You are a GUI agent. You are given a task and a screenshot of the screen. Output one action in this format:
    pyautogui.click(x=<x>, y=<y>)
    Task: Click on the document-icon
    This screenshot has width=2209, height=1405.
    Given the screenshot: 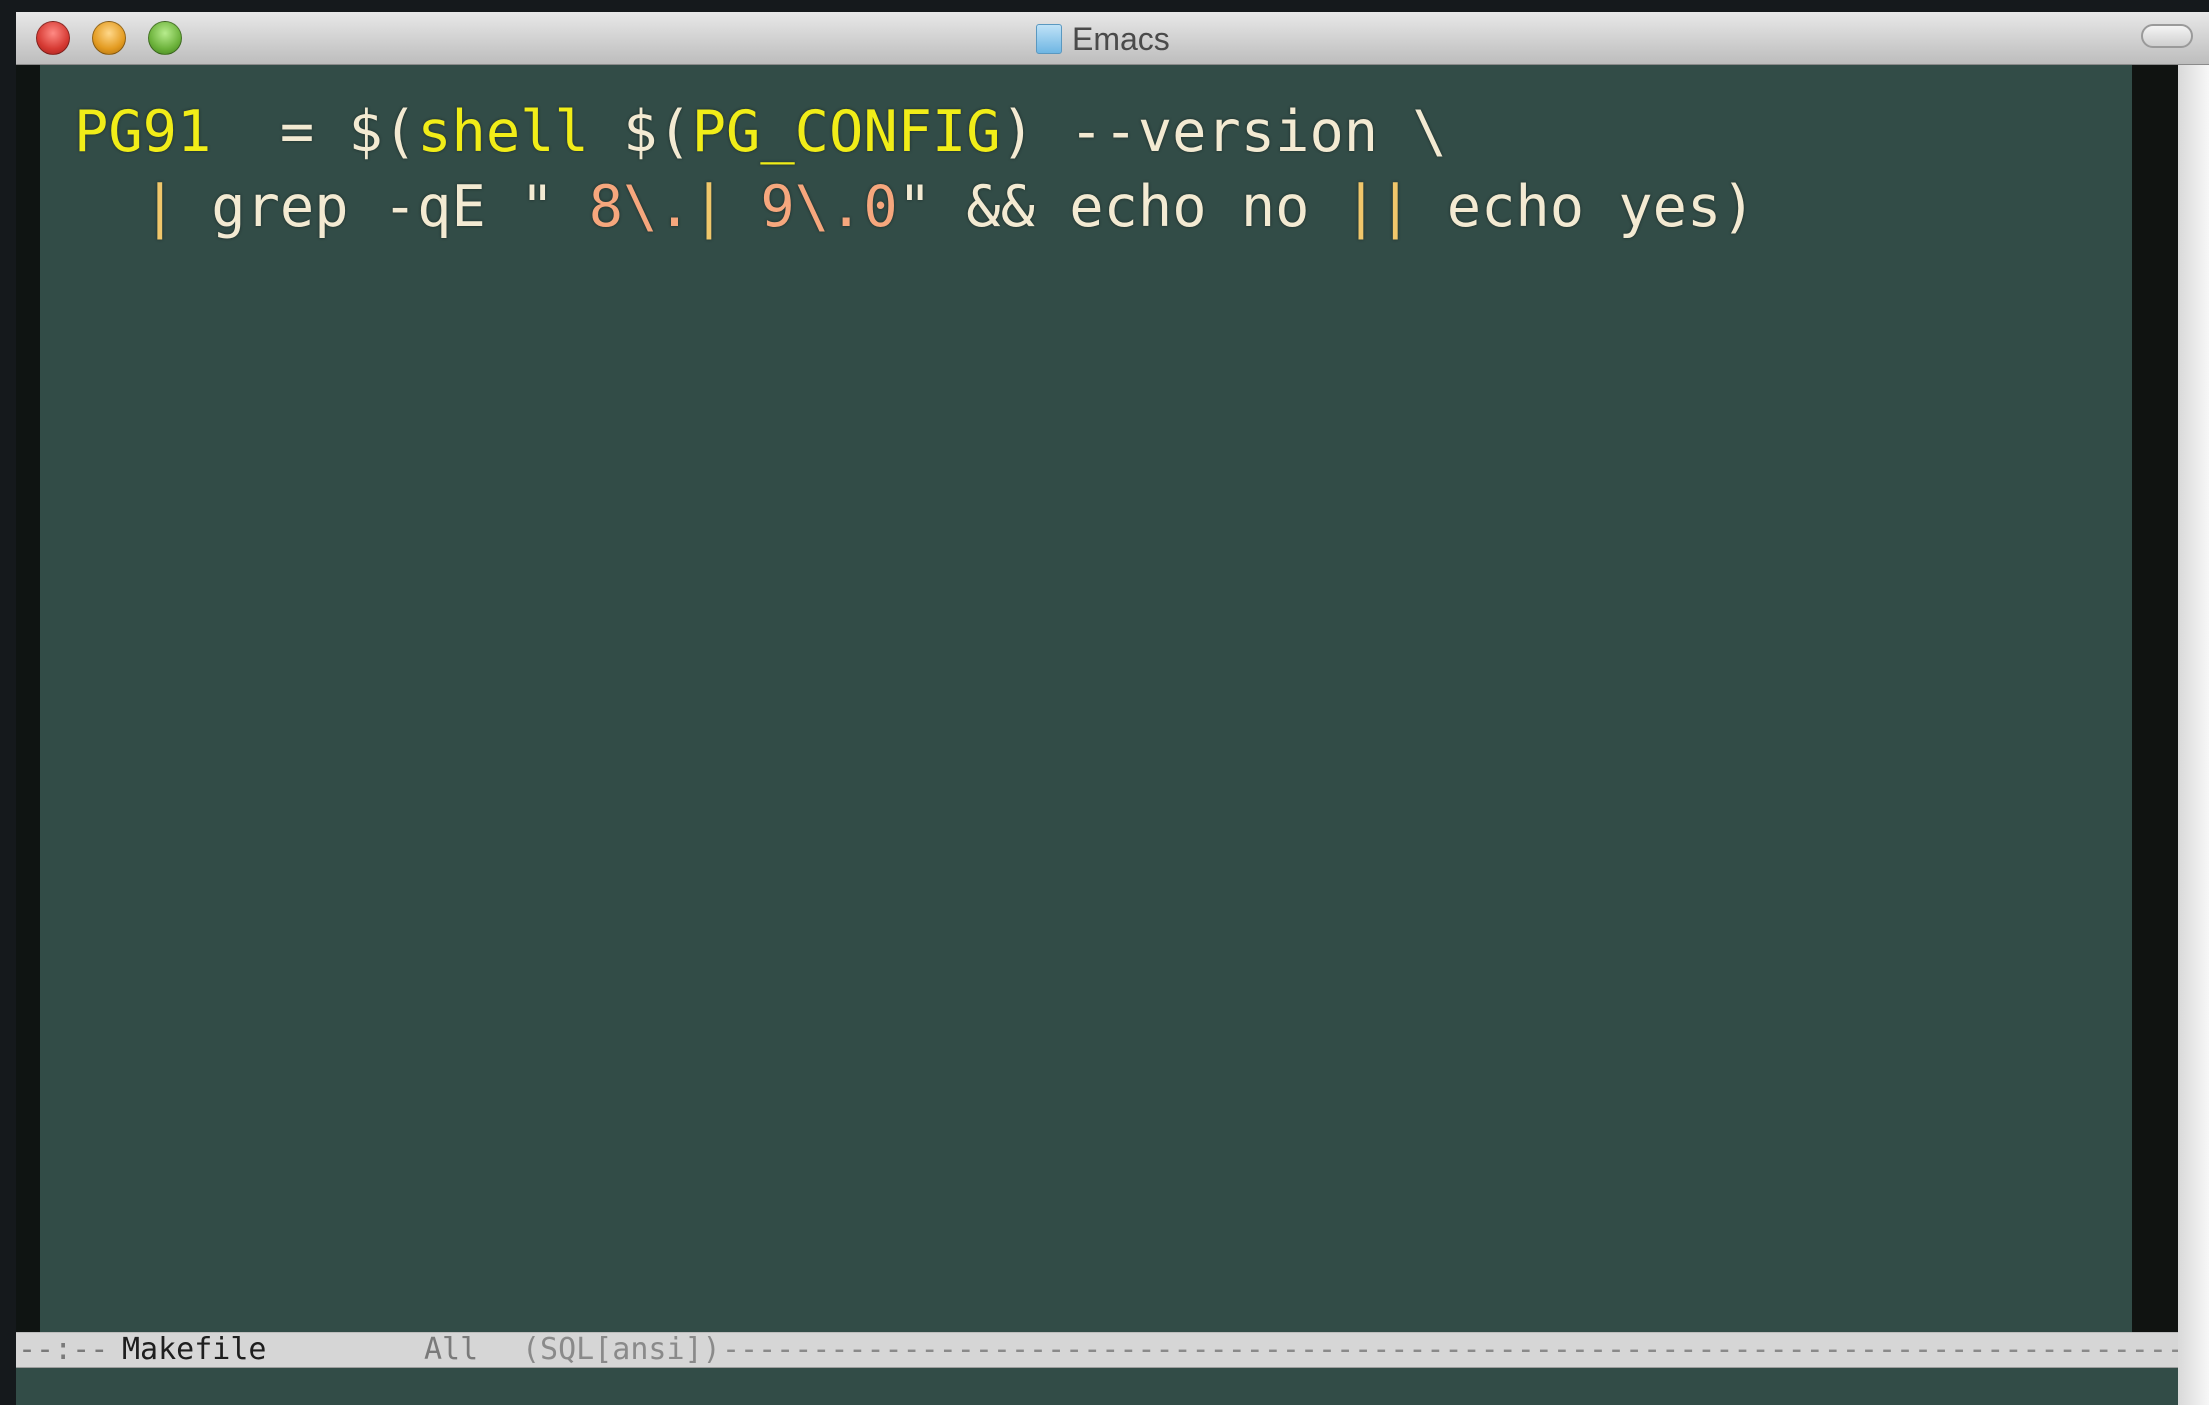 What is the action you would take?
    pyautogui.click(x=1049, y=39)
    